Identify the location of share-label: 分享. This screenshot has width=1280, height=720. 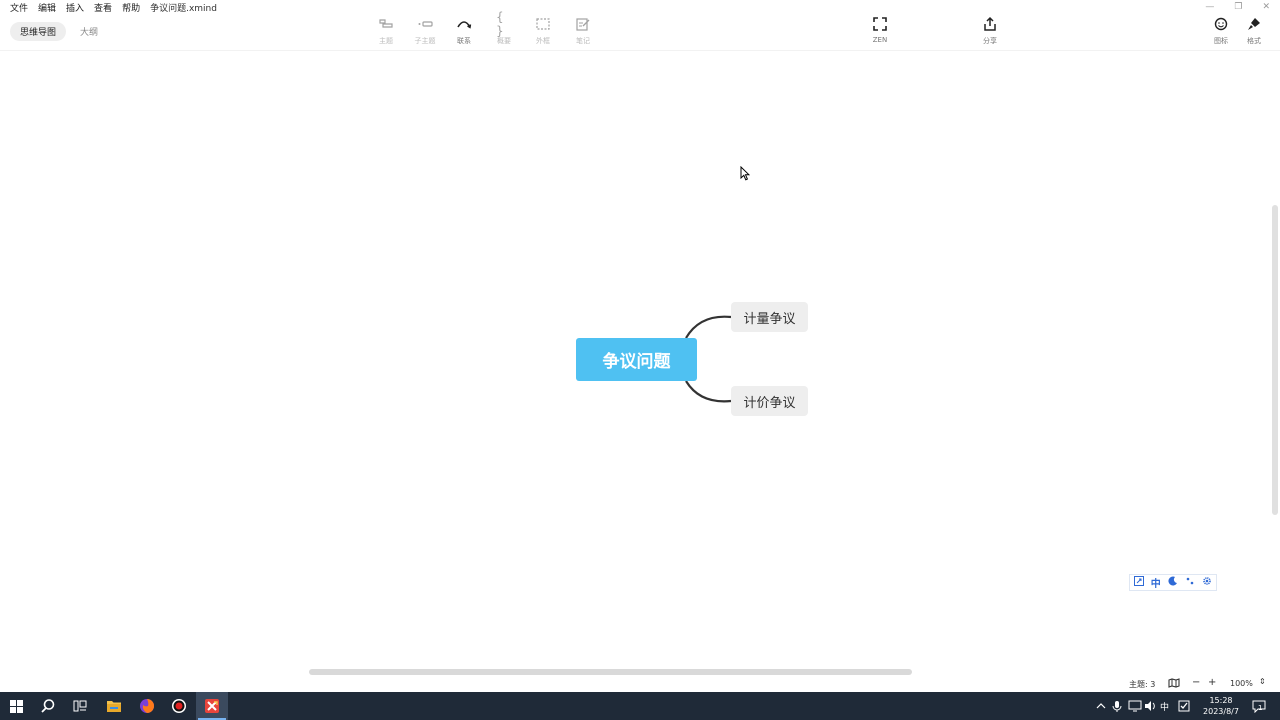
(990, 41).